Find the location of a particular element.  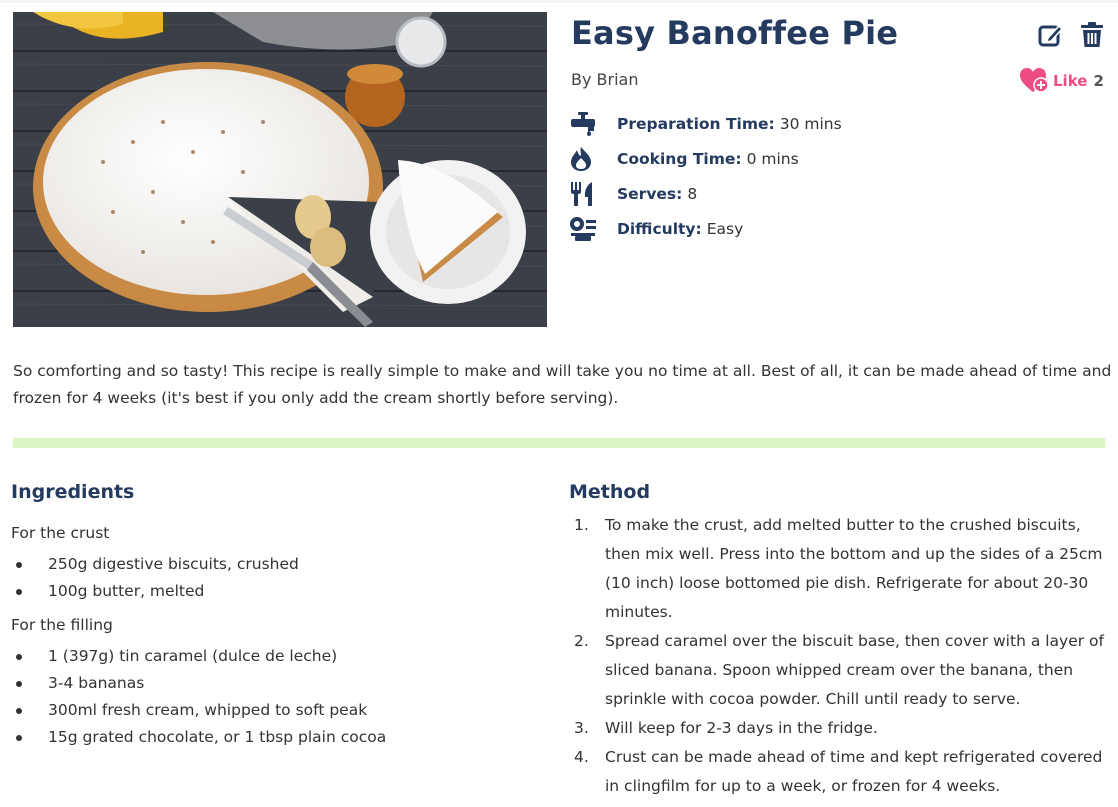

ingredient-group-title: For the filling is located at coordinates (62, 625).